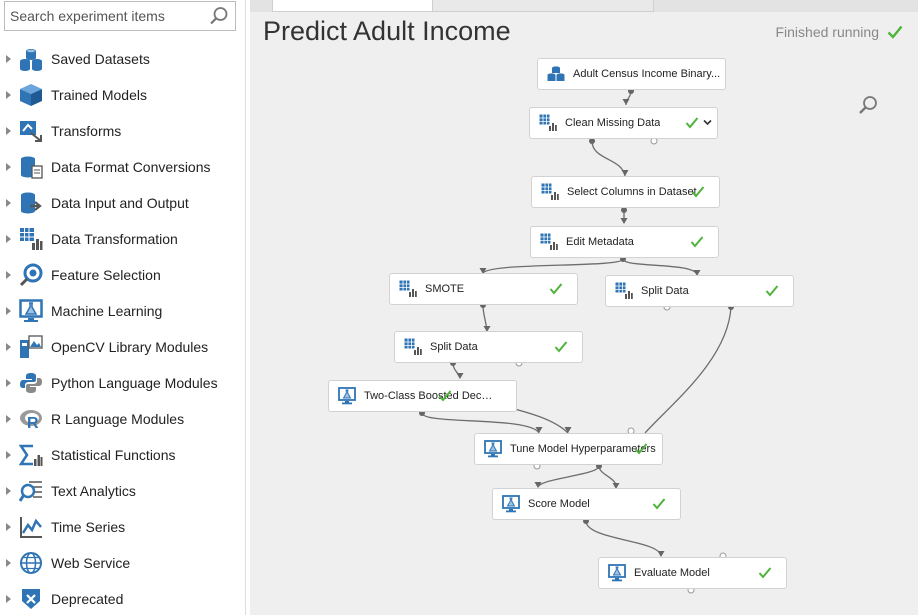  I want to click on text-analytics-icon, so click(31, 491).